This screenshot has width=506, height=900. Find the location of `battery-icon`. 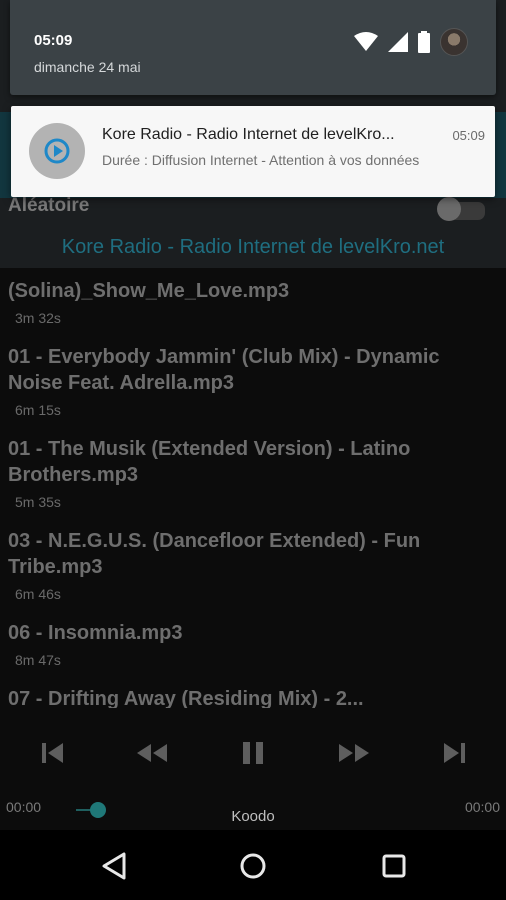

battery-icon is located at coordinates (424, 42).